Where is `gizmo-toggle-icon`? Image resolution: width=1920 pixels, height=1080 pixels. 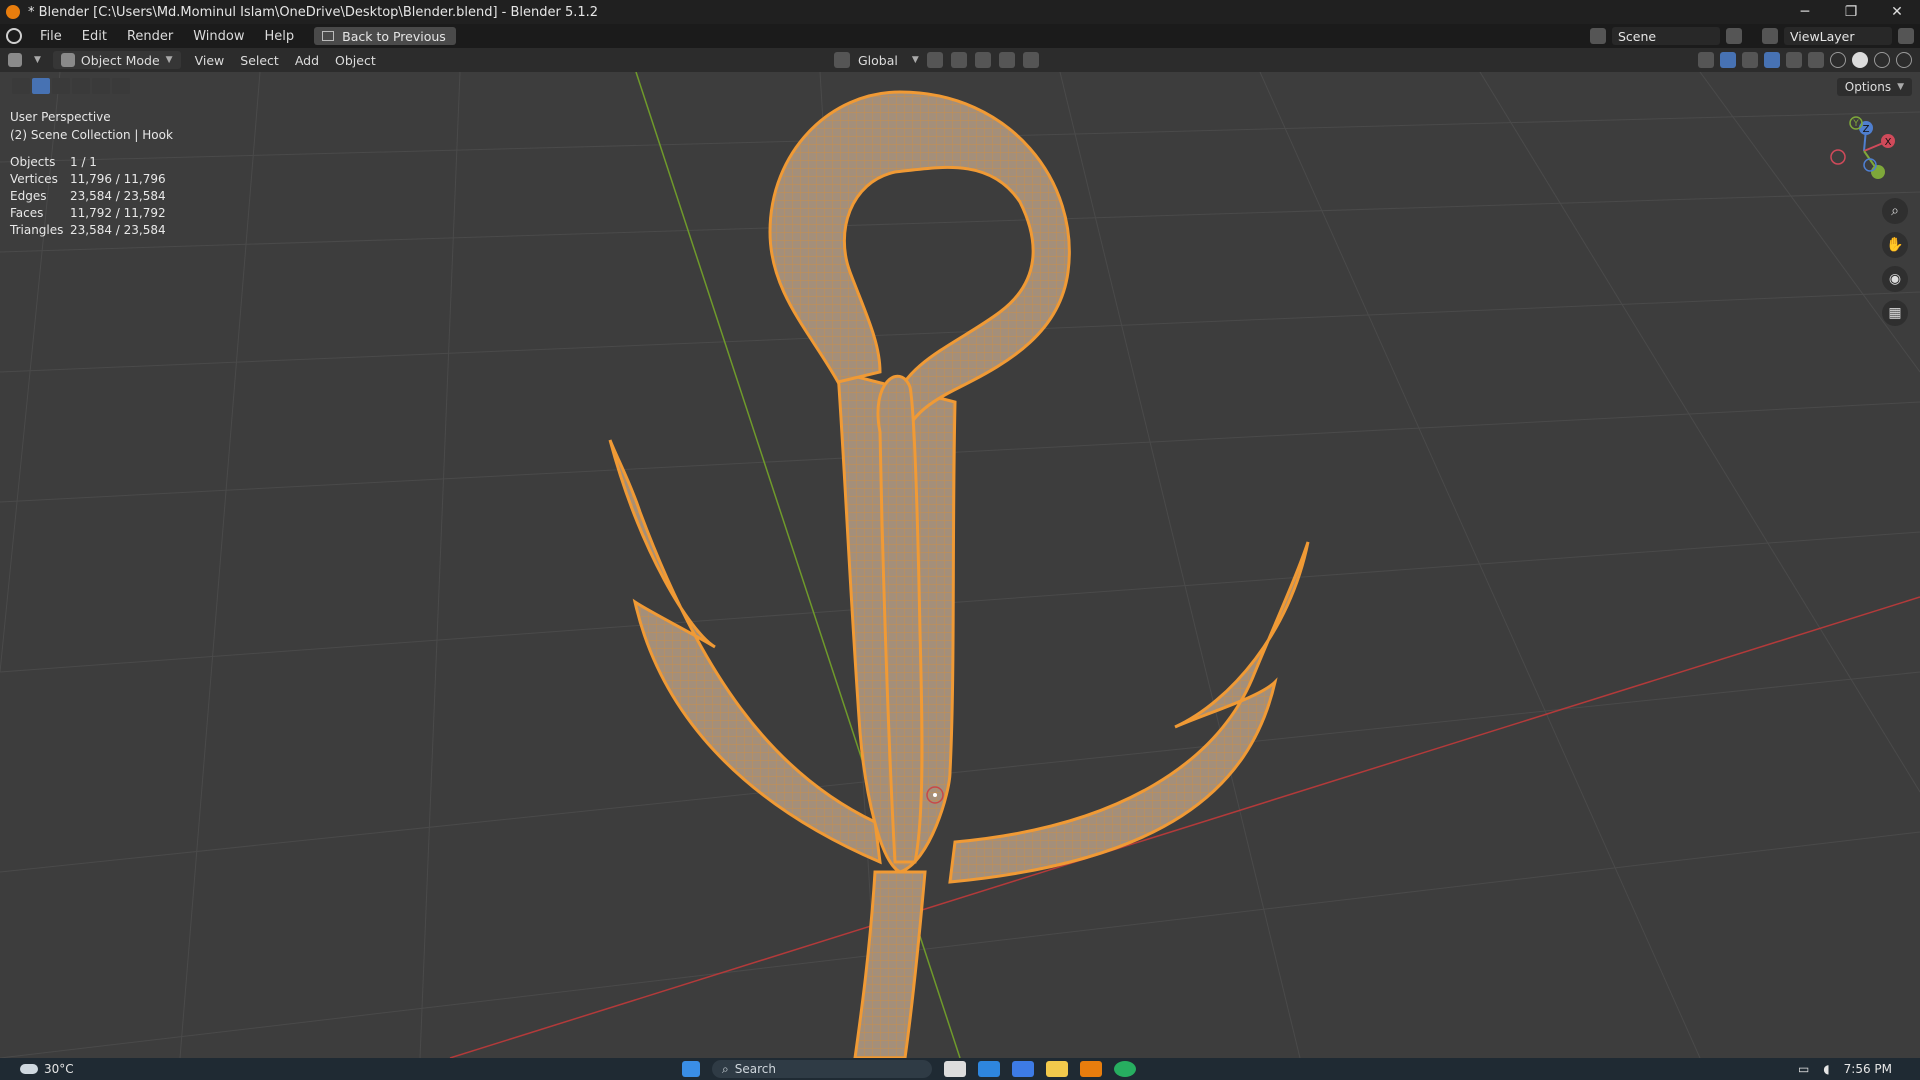
gizmo-toggle-icon is located at coordinates (1728, 60).